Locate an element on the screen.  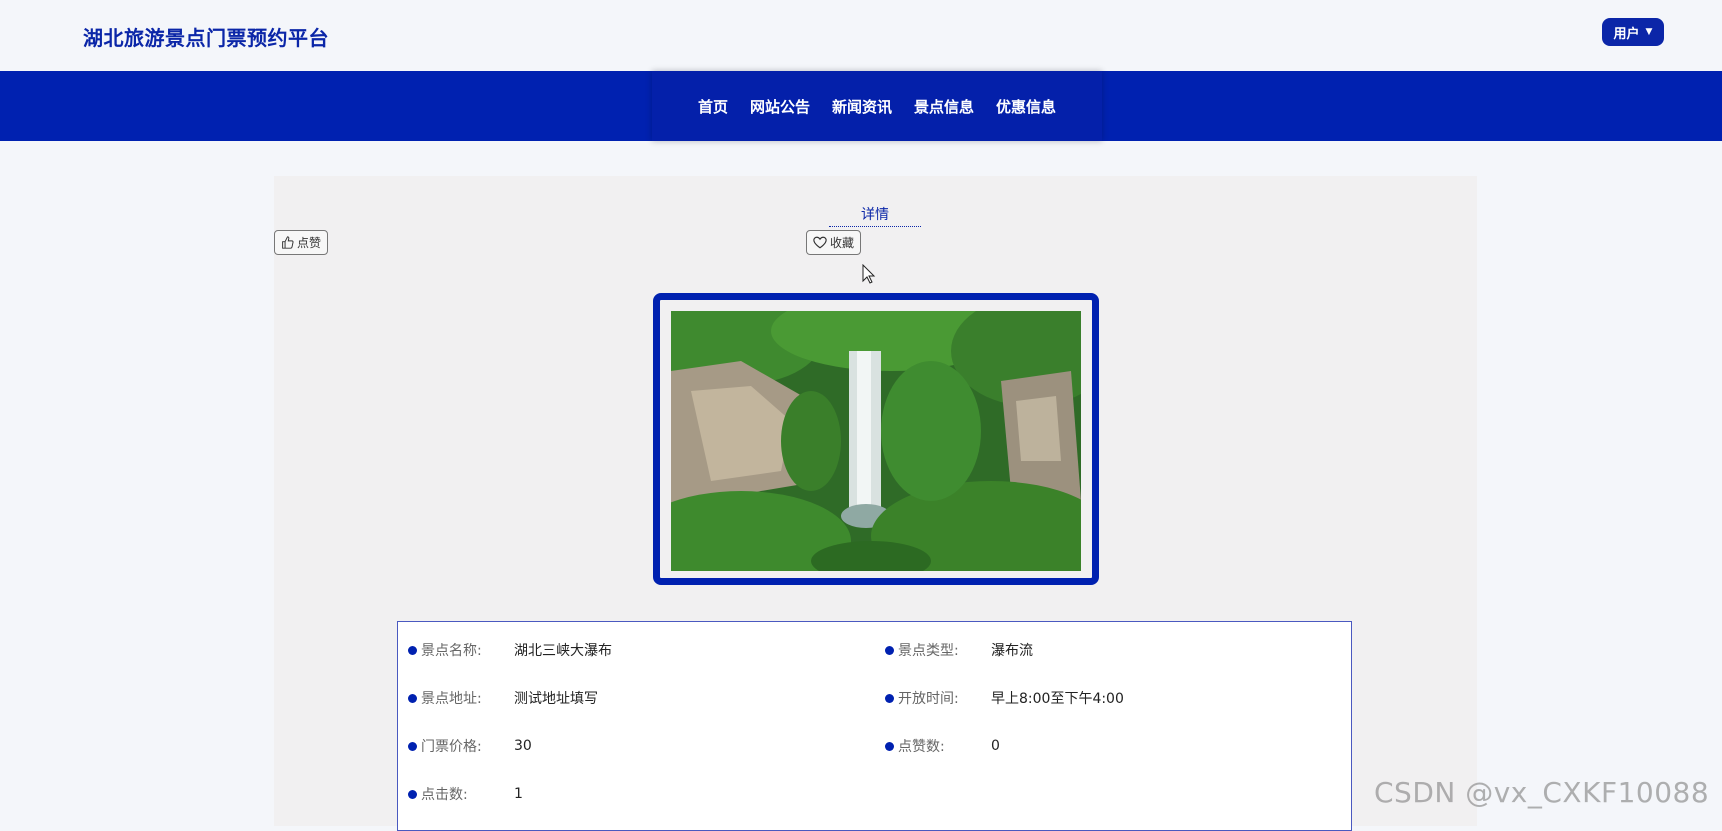
info-row-price: 门票价格: 30 is located at coordinates (470, 746).